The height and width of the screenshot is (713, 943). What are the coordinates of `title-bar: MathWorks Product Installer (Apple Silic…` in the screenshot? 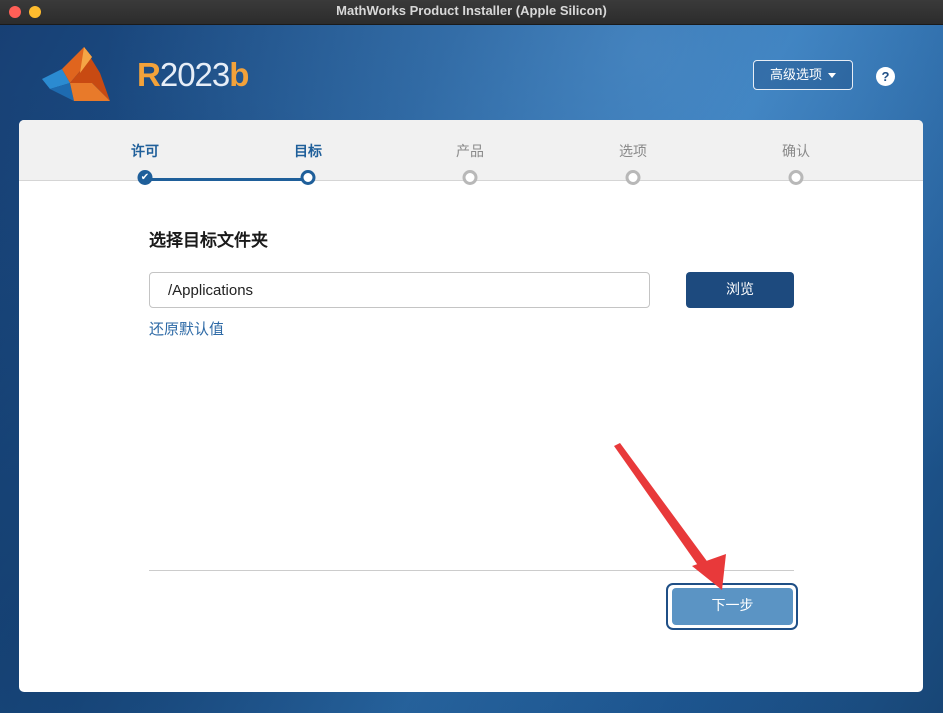 It's located at (471, 12).